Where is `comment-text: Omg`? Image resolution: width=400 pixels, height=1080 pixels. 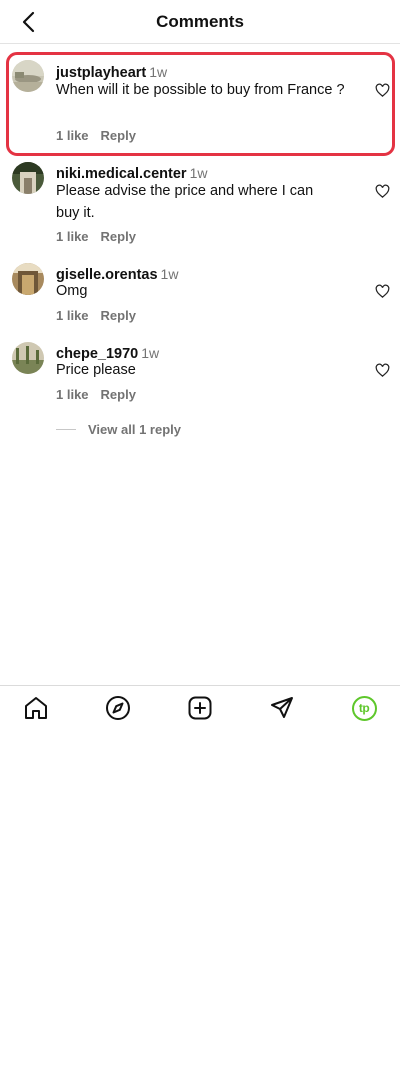 comment-text: Omg is located at coordinates (72, 291).